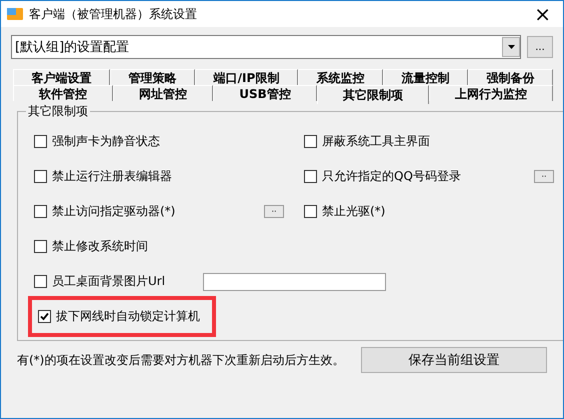  I want to click on tab: 其它限制项, so click(372, 94).